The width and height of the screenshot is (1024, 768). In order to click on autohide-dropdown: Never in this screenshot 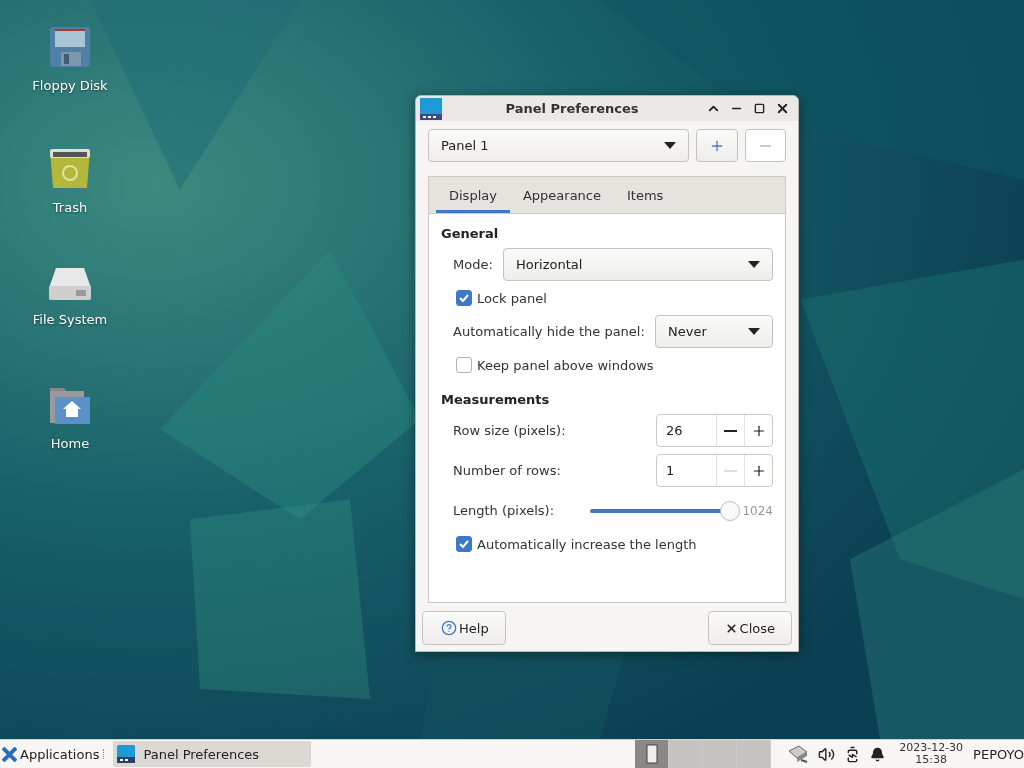, I will do `click(714, 331)`.